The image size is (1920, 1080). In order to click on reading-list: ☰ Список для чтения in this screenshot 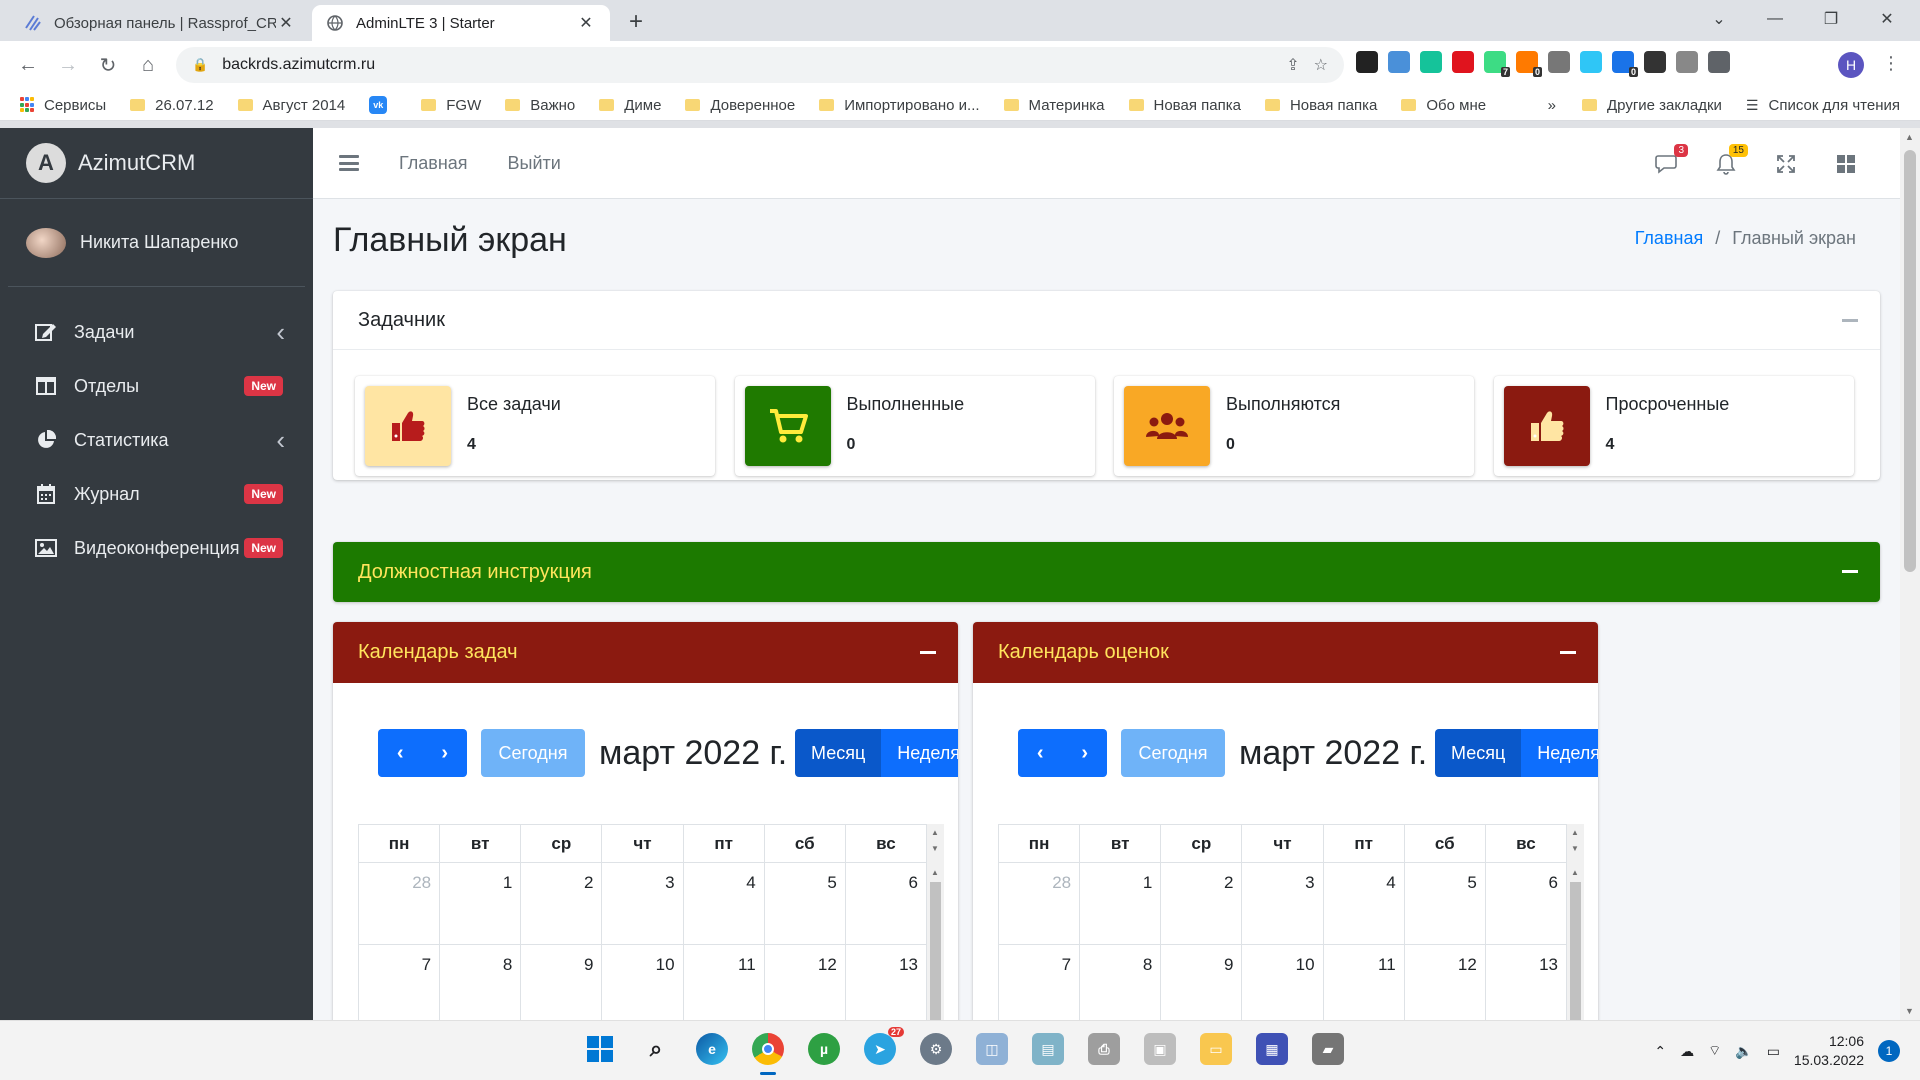, I will do `click(1823, 105)`.